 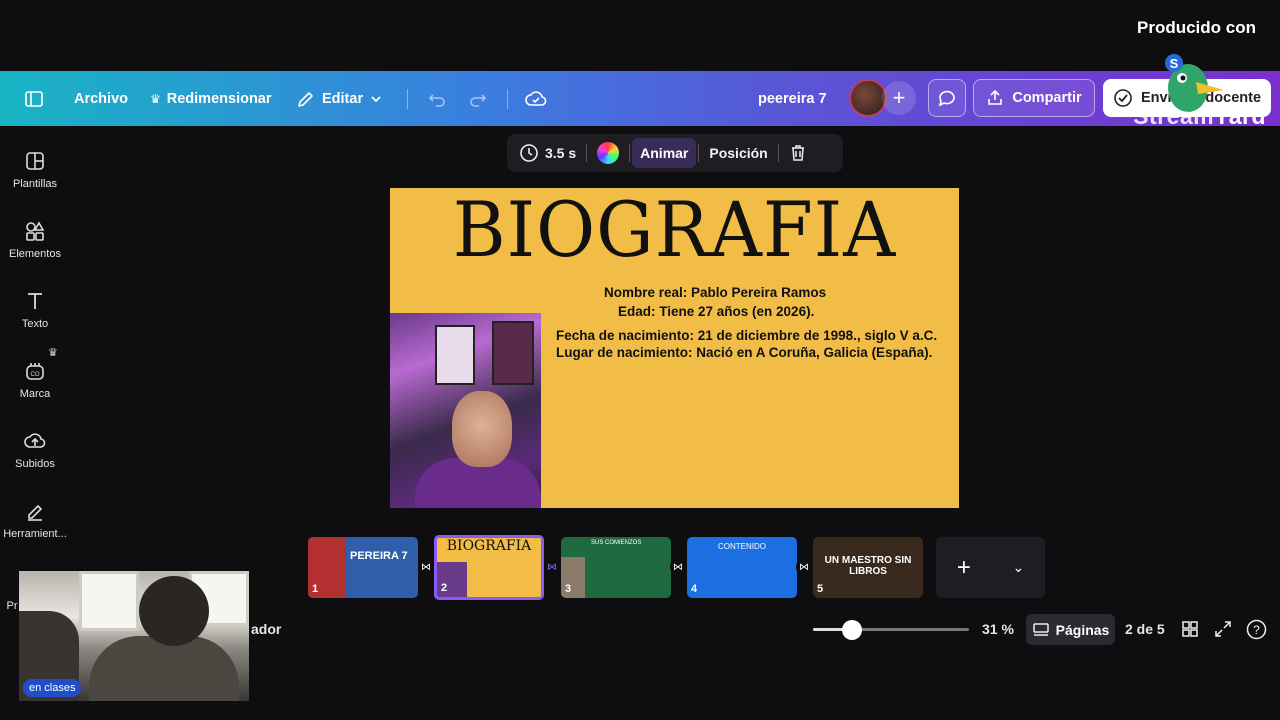 I want to click on compartir-button: Compartir, so click(x=1034, y=98).